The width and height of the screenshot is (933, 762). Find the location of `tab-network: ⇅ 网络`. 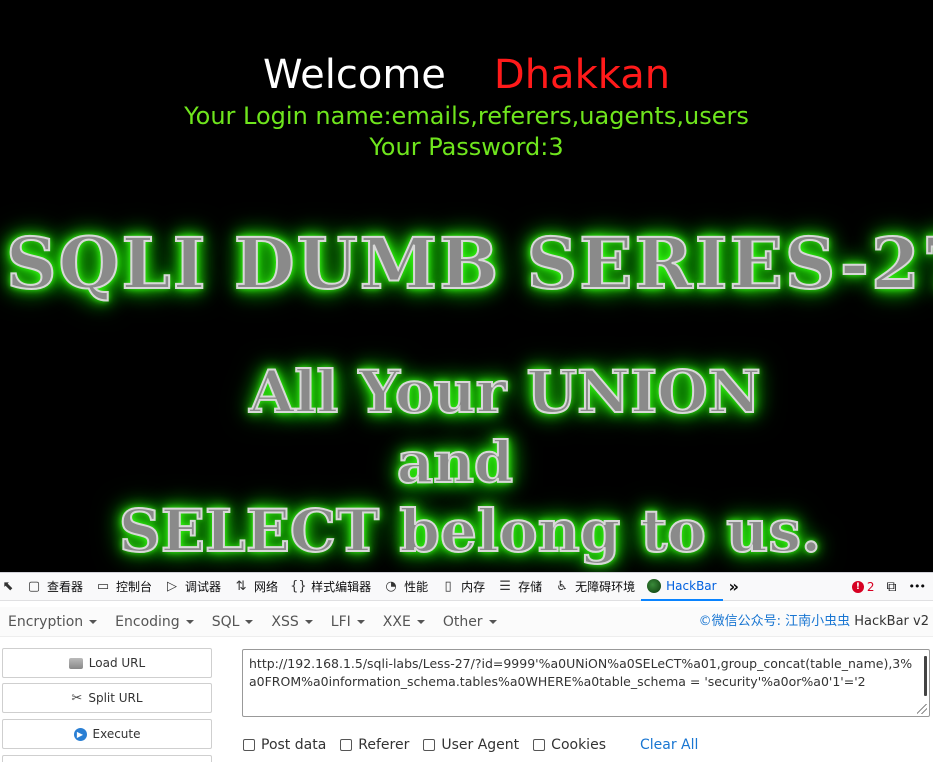

tab-network: ⇅ 网络 is located at coordinates (255, 587).